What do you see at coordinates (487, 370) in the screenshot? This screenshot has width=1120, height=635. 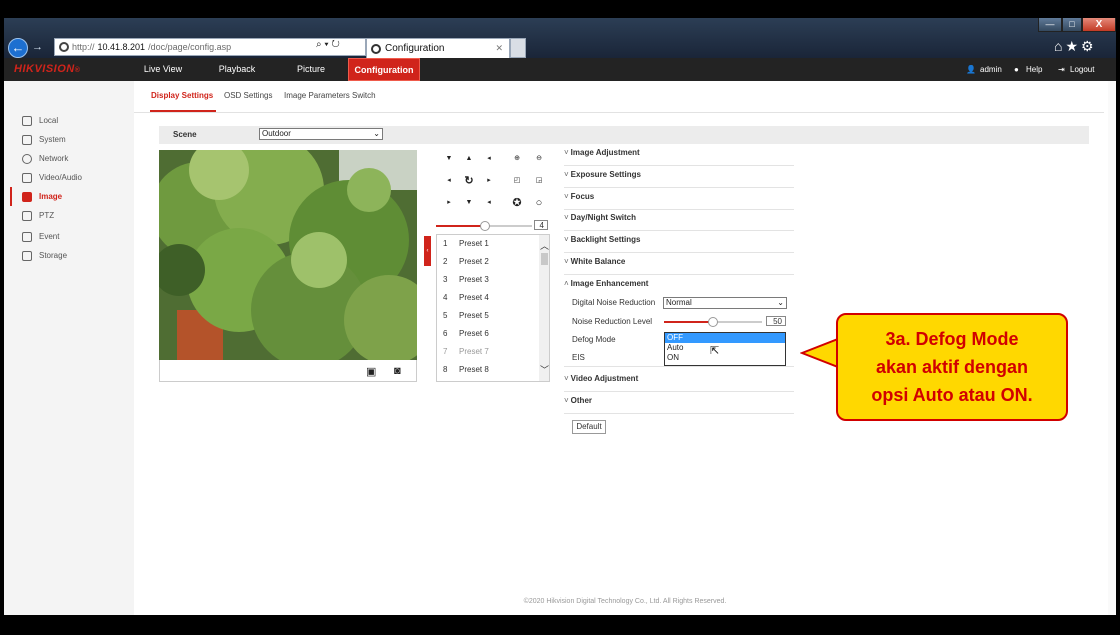 I see `list-item: 8 Preset 8` at bounding box center [487, 370].